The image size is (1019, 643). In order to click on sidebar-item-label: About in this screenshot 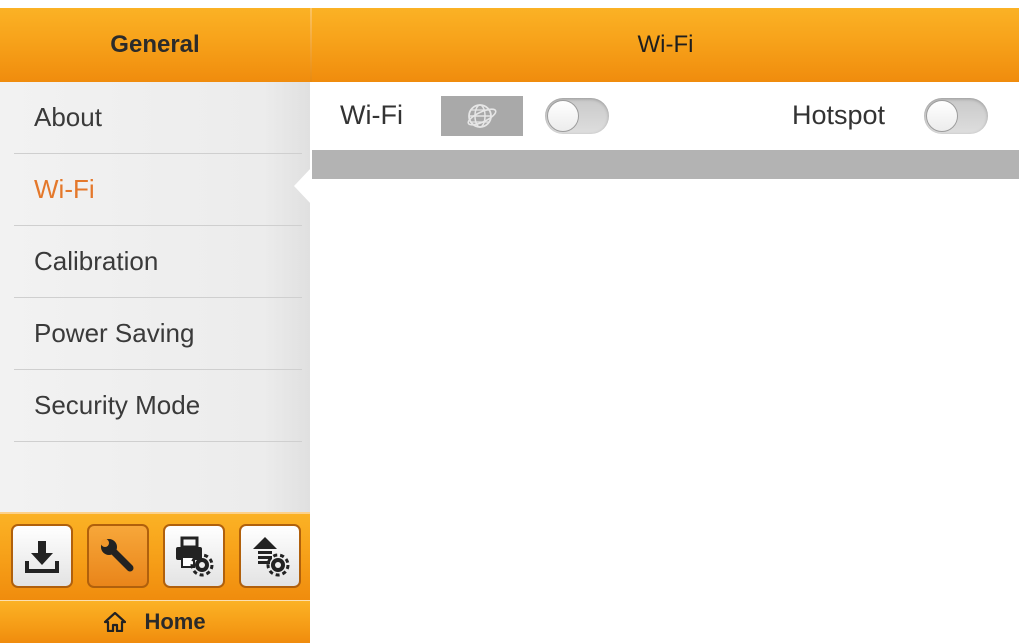, I will do `click(68, 117)`.